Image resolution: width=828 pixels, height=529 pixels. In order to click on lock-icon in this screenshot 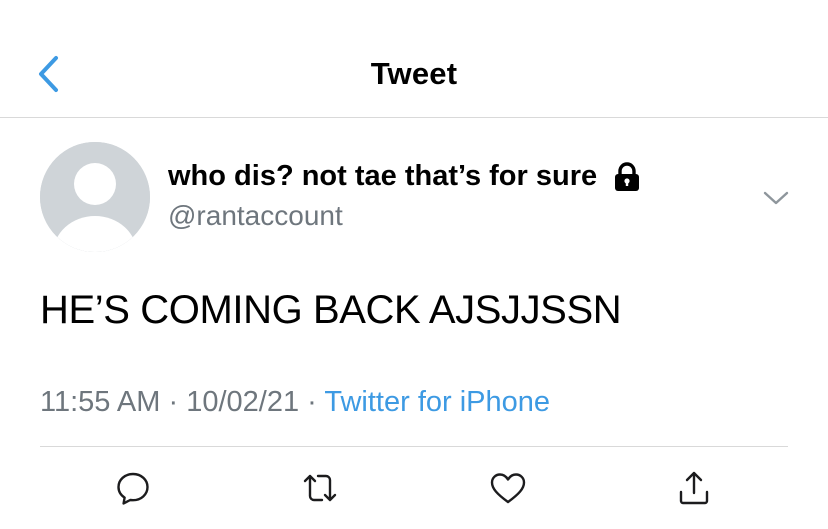, I will do `click(627, 176)`.